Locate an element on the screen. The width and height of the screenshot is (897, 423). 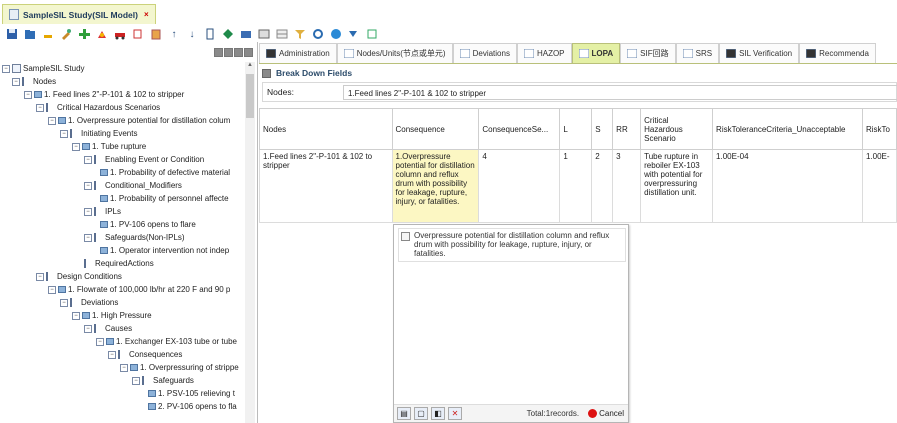
tab-srs: SRS is located at coordinates (697, 53).